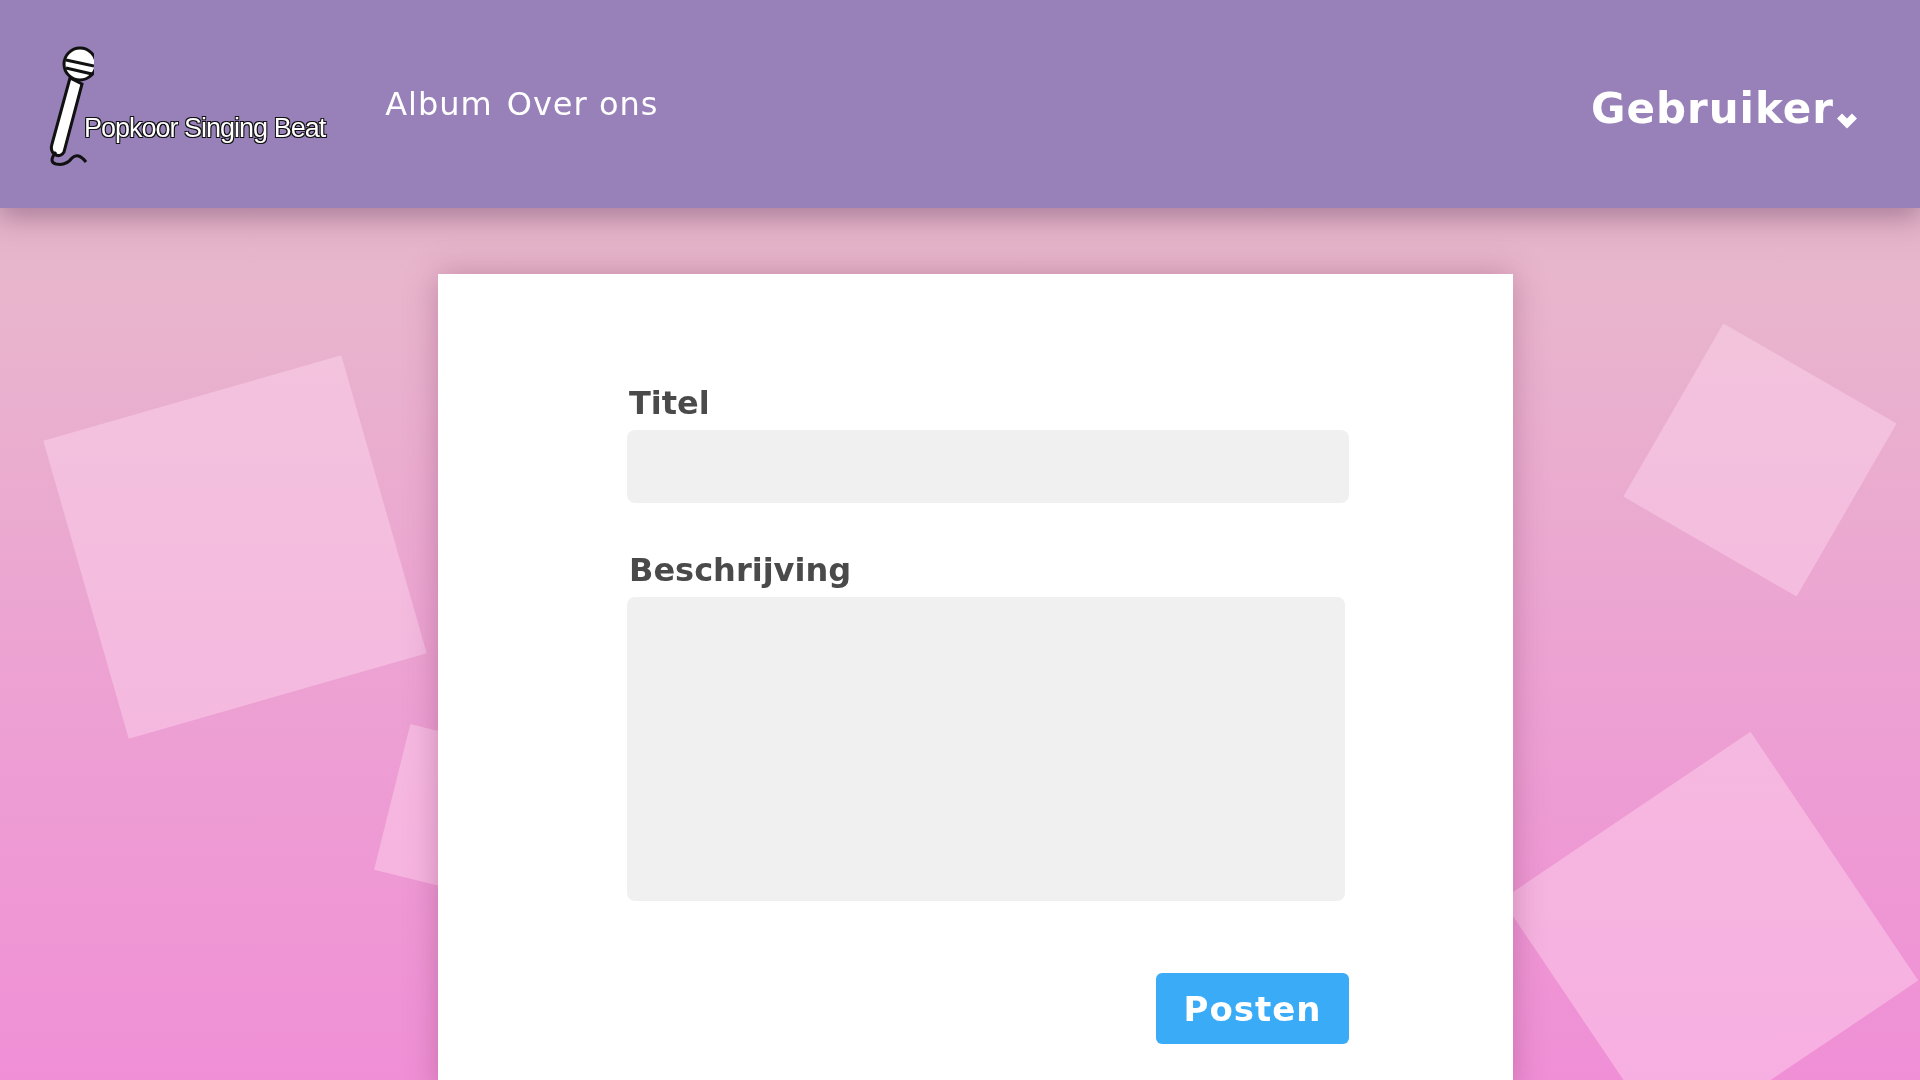 The width and height of the screenshot is (1920, 1080). What do you see at coordinates (670, 403) in the screenshot?
I see `field-label: Titel` at bounding box center [670, 403].